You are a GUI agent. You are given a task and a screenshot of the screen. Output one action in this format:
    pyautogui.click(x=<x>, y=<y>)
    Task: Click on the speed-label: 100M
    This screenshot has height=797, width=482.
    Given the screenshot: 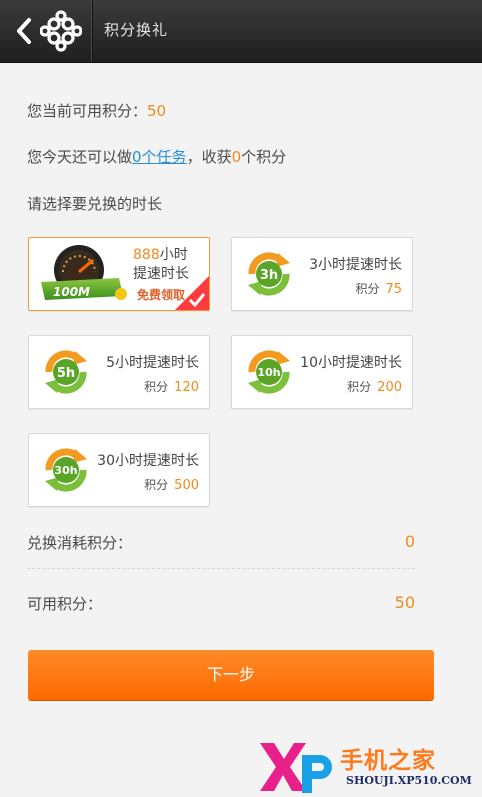 What is the action you would take?
    pyautogui.click(x=71, y=292)
    